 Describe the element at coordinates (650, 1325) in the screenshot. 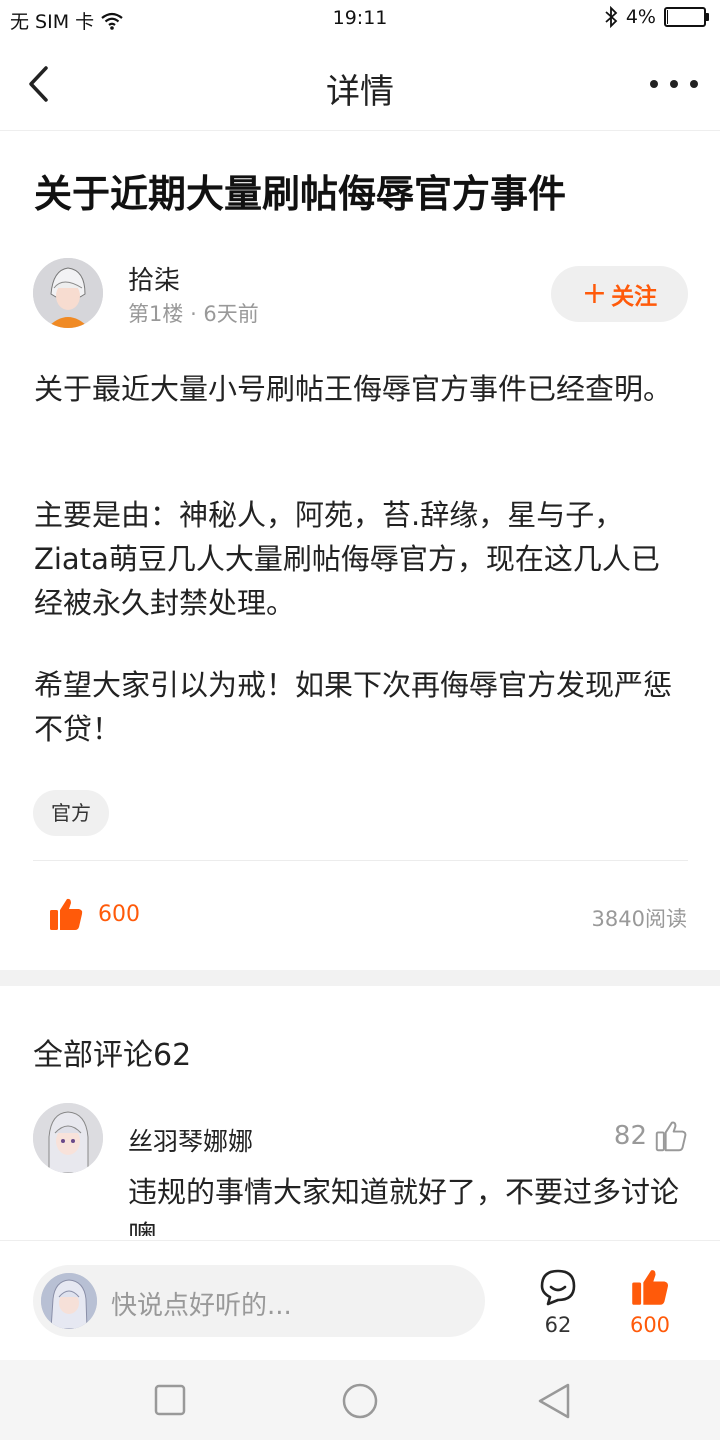

I see `like-count: 600` at that location.